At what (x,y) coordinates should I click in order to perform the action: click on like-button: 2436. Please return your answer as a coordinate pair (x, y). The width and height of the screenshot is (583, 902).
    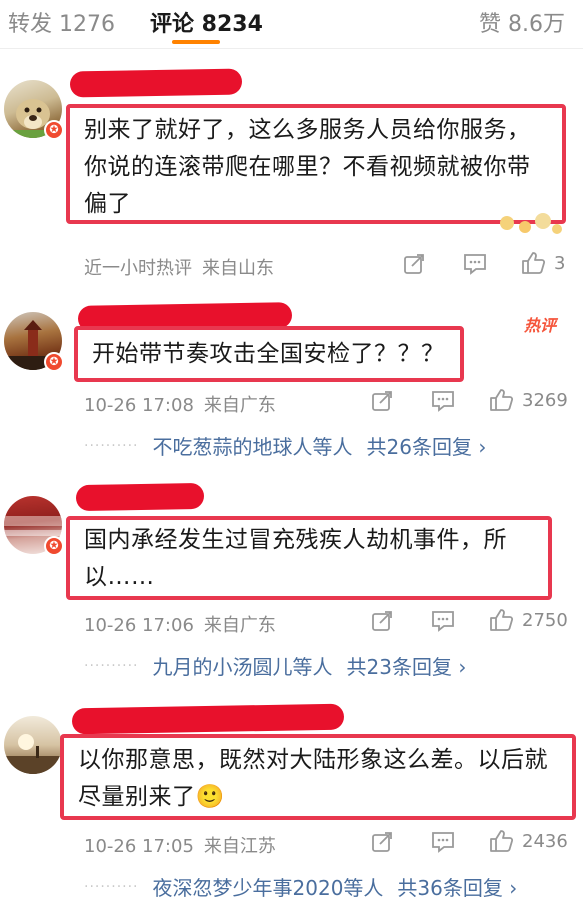
    Looking at the image, I should click on (528, 841).